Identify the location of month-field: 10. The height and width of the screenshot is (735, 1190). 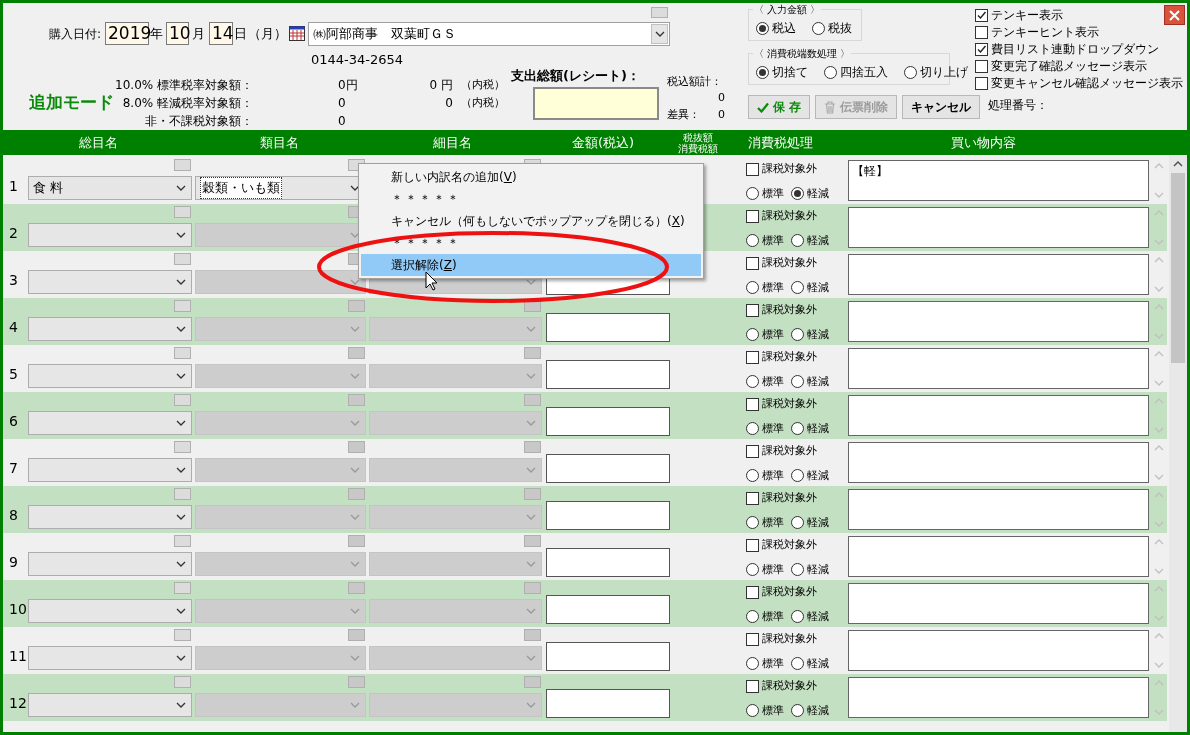
(178, 33).